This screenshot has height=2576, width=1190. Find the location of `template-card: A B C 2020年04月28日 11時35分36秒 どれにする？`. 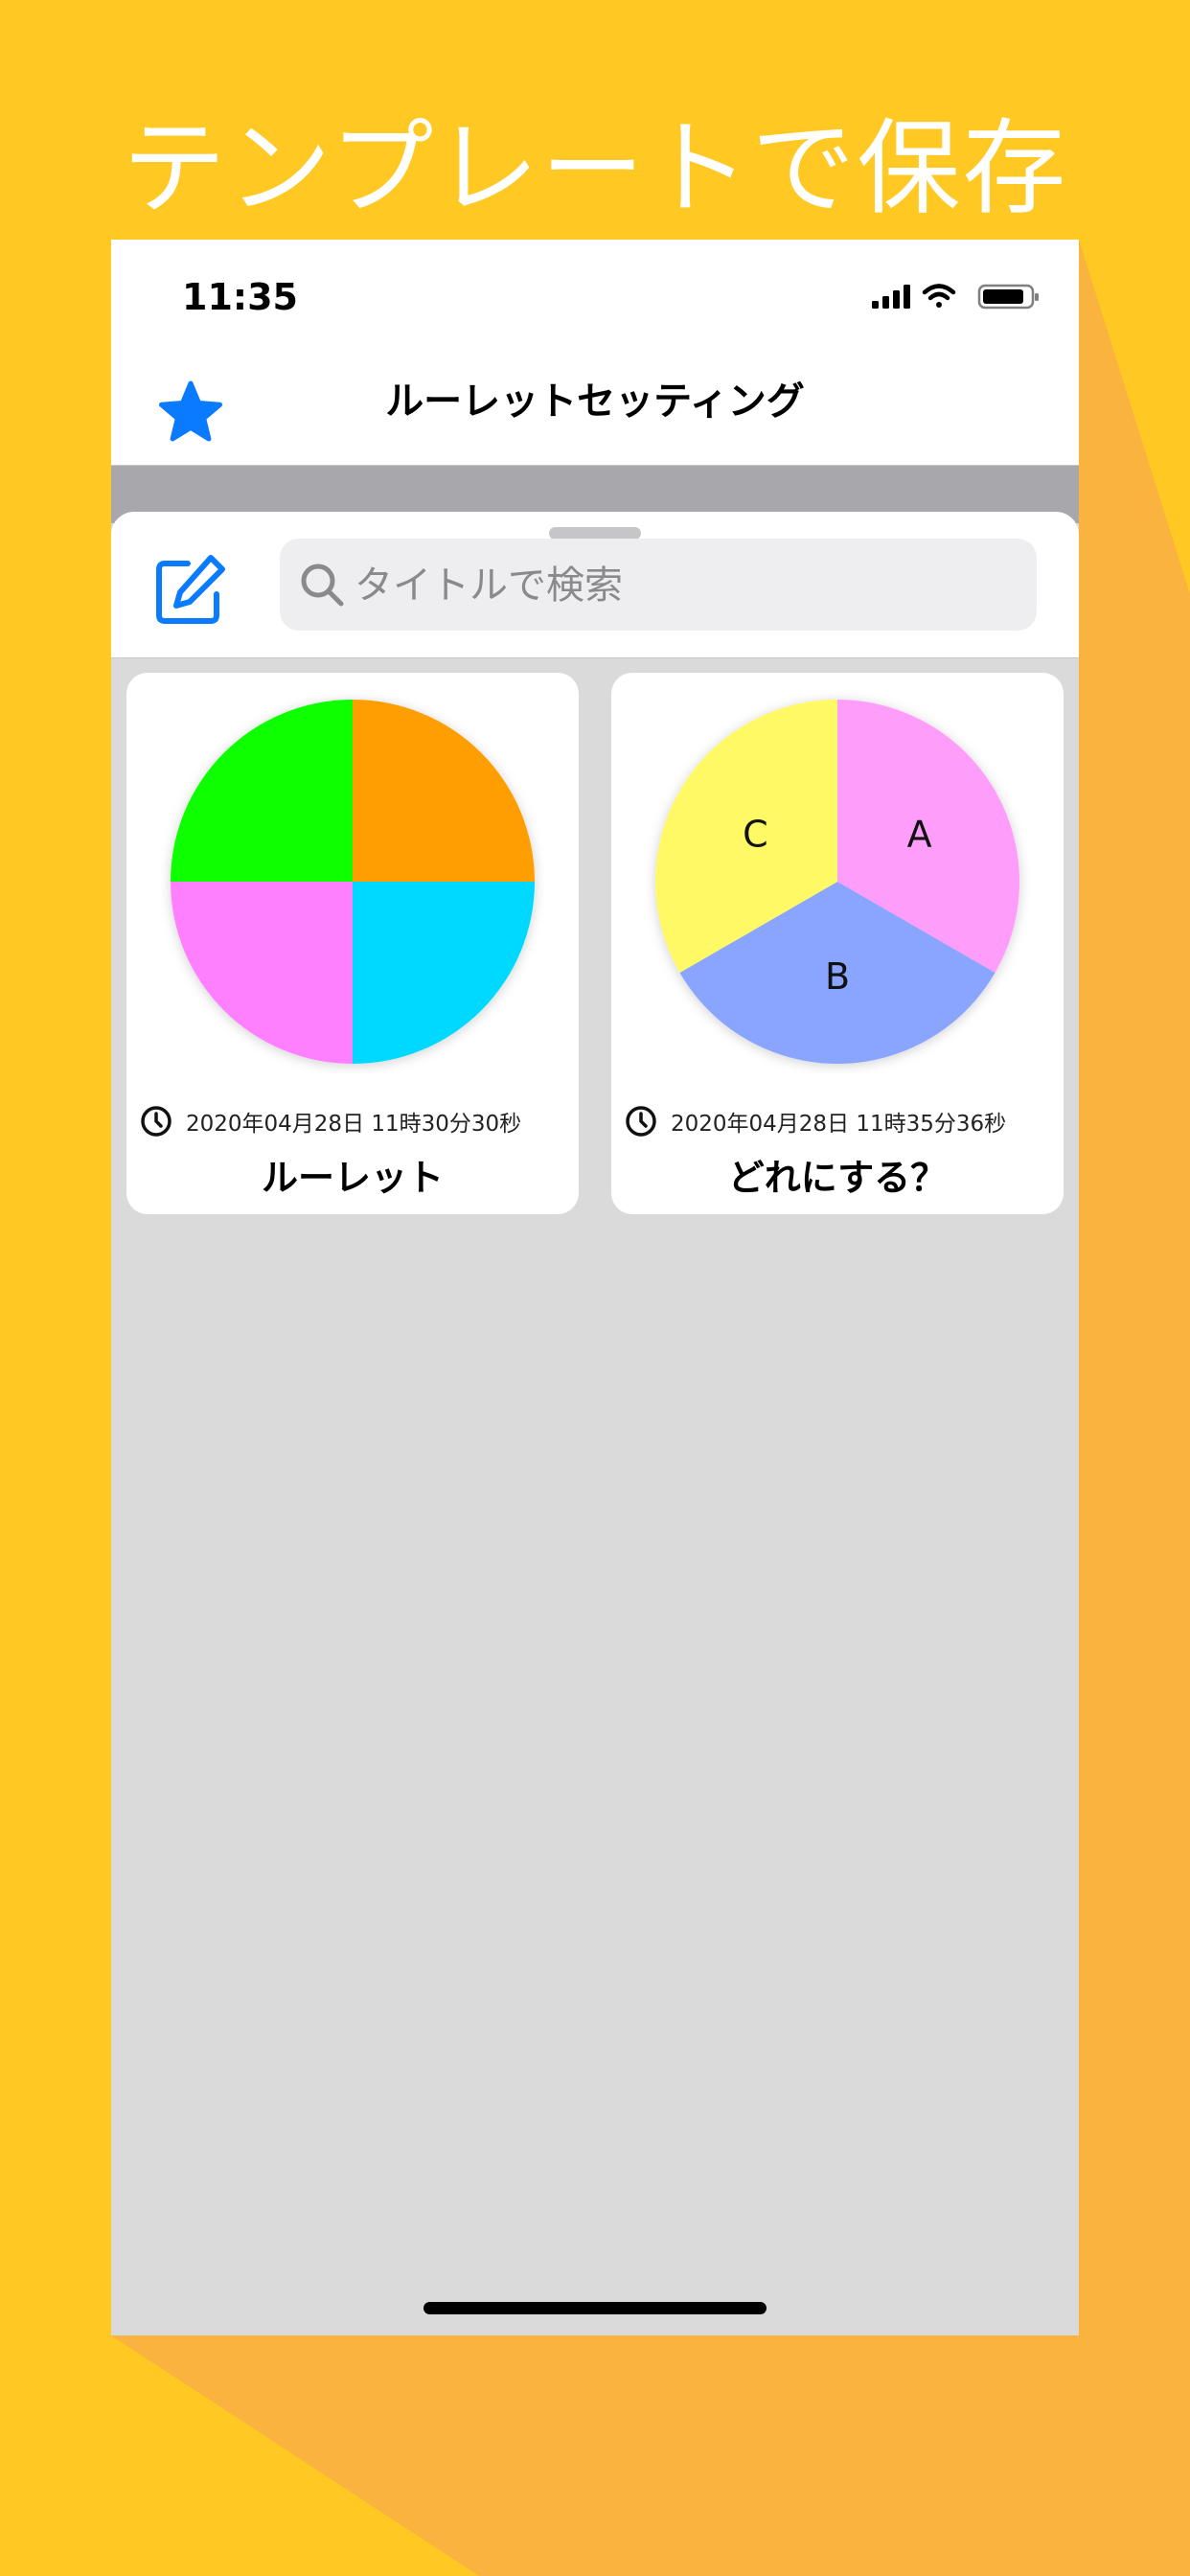

template-card: A B C 2020年04月28日 11時35分36秒 どれにする？ is located at coordinates (838, 943).